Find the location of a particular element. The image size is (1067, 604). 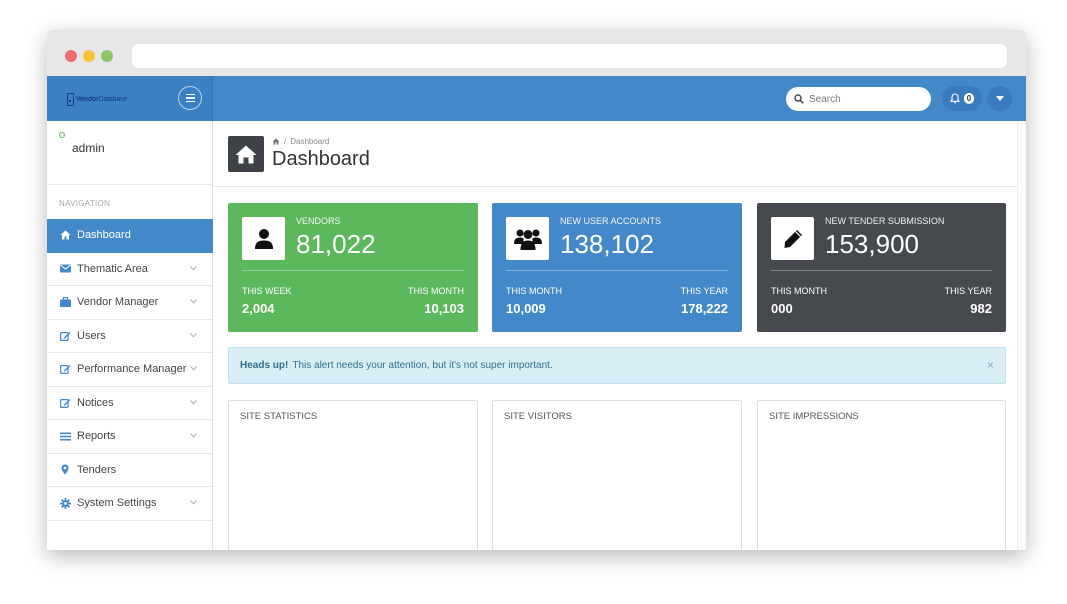

breadcrumb-current: Dashboard is located at coordinates (310, 141).